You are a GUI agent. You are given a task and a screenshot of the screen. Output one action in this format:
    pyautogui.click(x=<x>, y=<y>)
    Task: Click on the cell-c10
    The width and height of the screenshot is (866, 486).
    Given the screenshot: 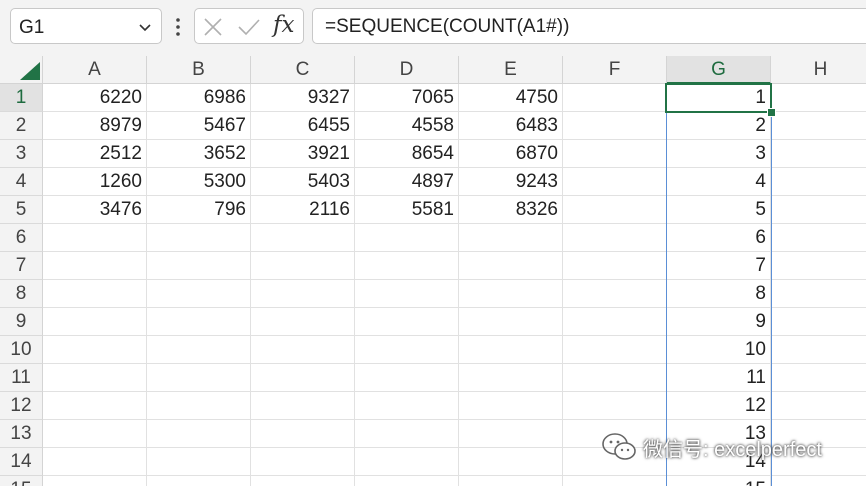 What is the action you would take?
    pyautogui.click(x=303, y=350)
    